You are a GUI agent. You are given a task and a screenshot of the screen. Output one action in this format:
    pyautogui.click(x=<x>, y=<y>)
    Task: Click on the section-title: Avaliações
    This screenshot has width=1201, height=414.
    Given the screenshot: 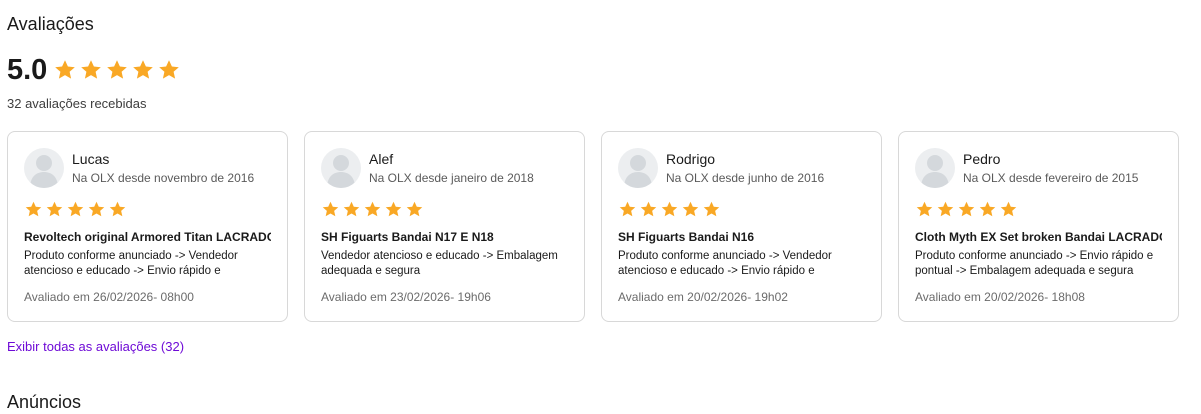 What is the action you would take?
    pyautogui.click(x=50, y=24)
    